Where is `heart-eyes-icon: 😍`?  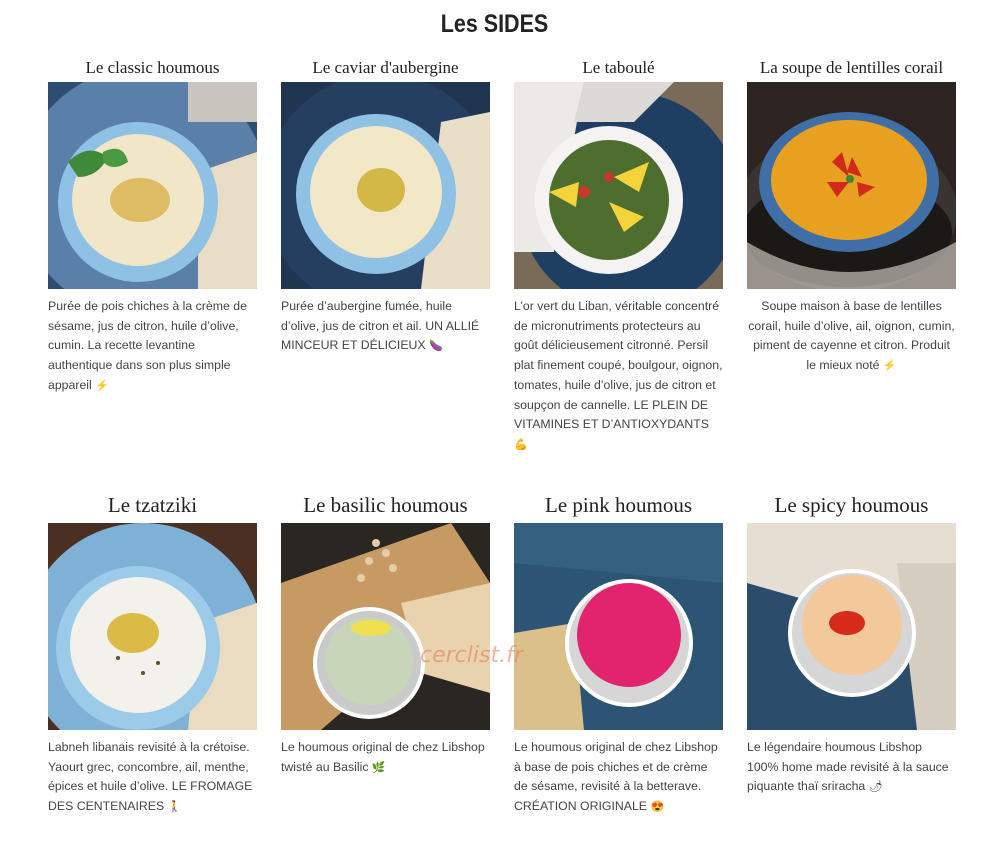 heart-eyes-icon: 😍 is located at coordinates (657, 807).